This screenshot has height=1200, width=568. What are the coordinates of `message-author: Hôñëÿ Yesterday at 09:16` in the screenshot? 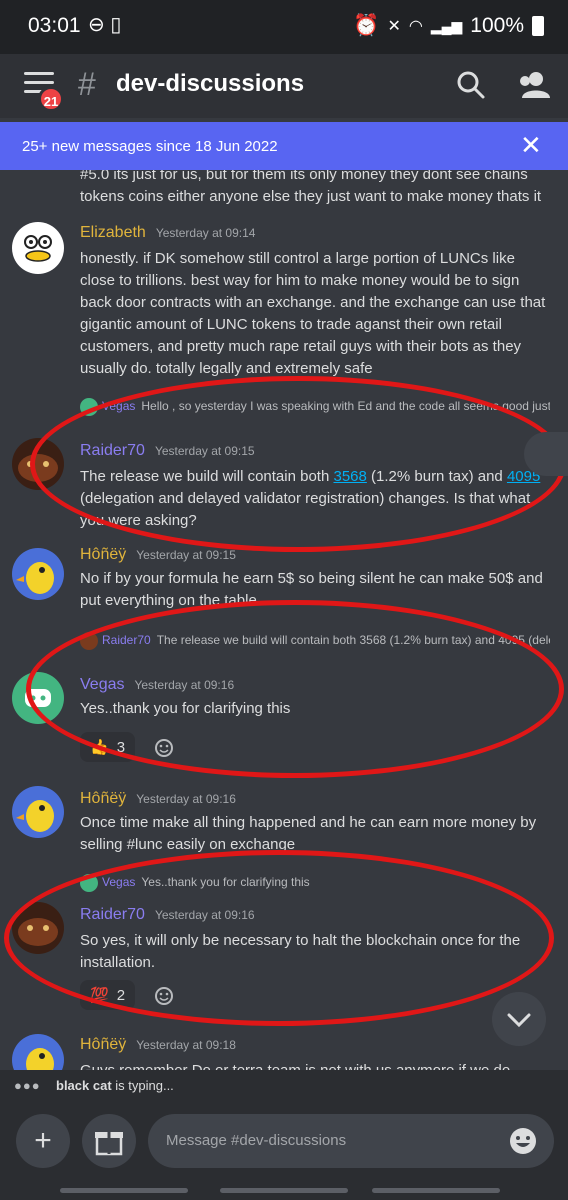 It's located at (158, 799).